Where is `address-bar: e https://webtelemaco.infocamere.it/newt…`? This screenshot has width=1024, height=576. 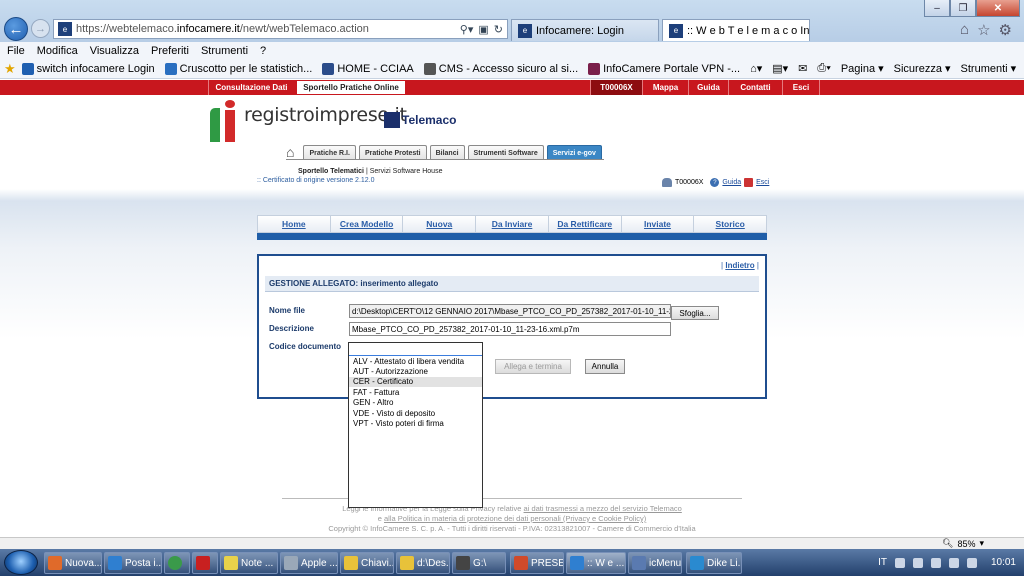
address-bar: e https://webtelemaco.infocamere.it/newt… is located at coordinates (280, 29).